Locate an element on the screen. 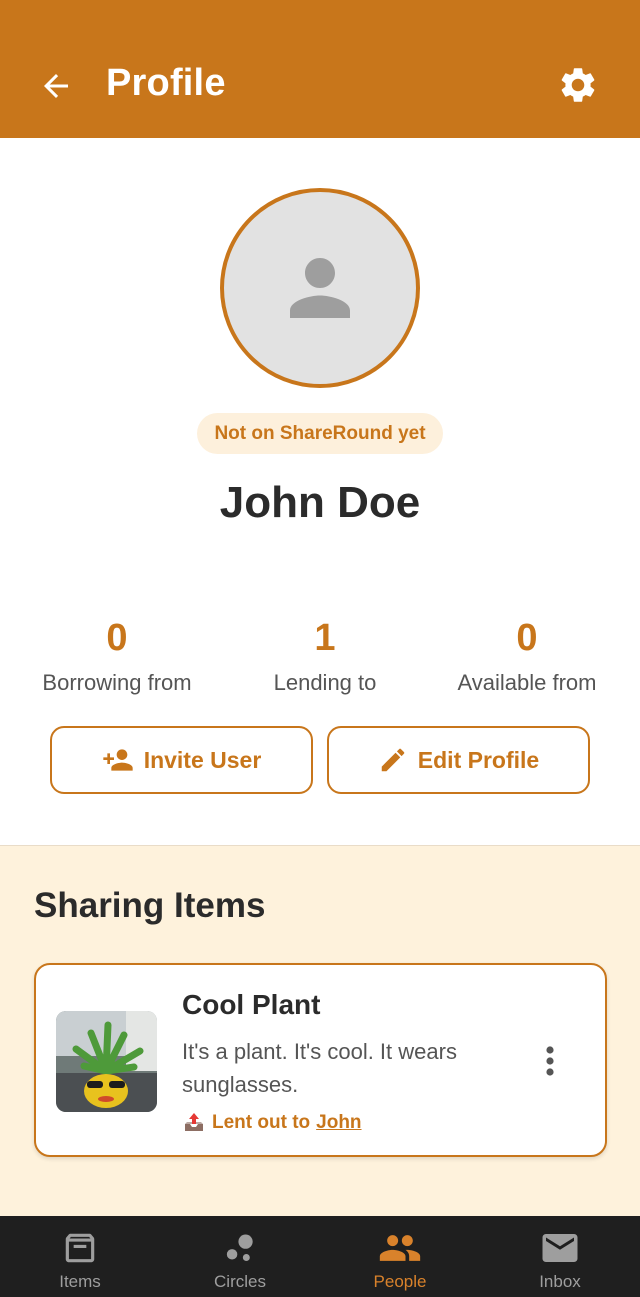 Image resolution: width=640 pixels, height=1297 pixels. settings-button is located at coordinates (578, 85).